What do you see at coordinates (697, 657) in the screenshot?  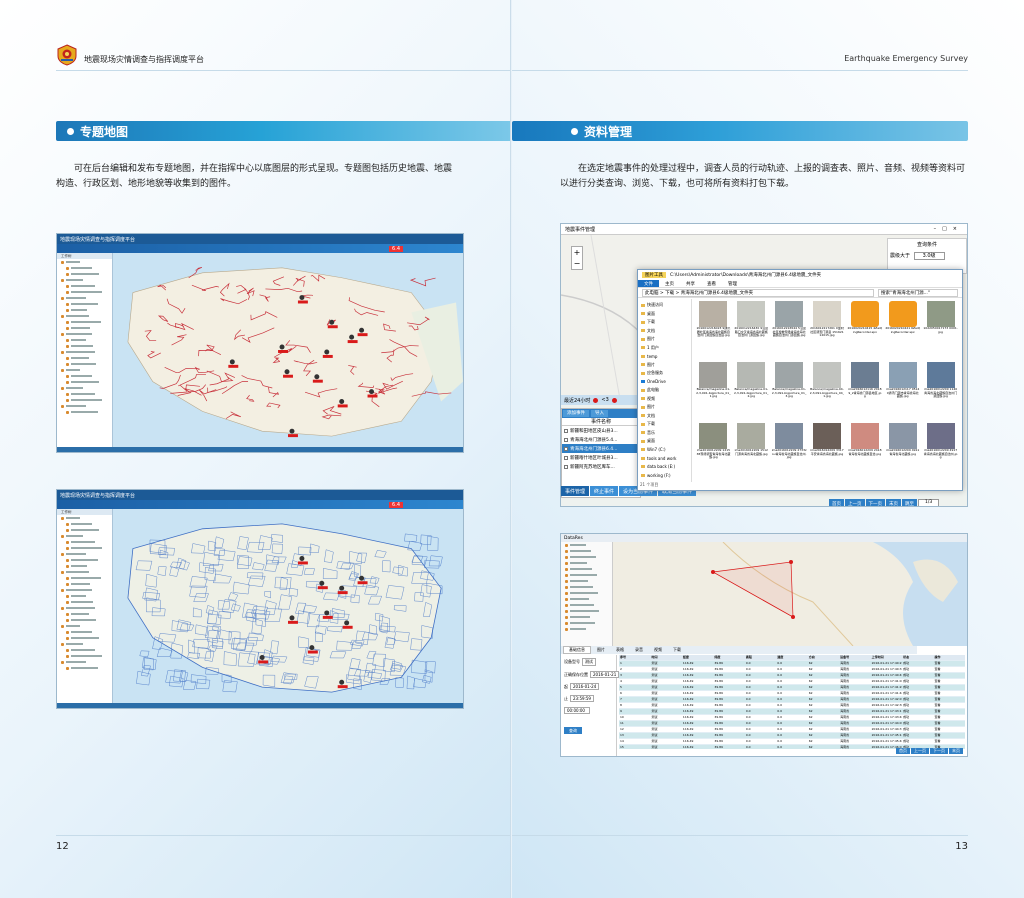 I see `column-header: 经度` at bounding box center [697, 657].